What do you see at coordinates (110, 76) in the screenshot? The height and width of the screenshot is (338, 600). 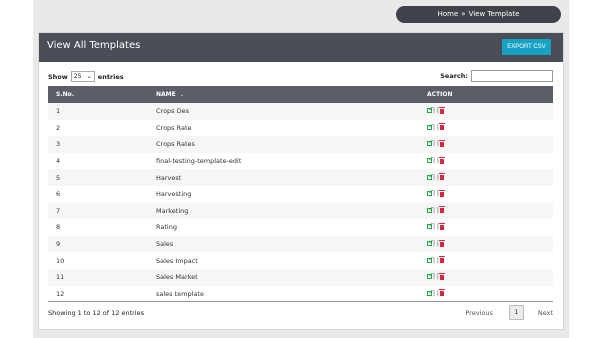 I see `entries-label: entries` at bounding box center [110, 76].